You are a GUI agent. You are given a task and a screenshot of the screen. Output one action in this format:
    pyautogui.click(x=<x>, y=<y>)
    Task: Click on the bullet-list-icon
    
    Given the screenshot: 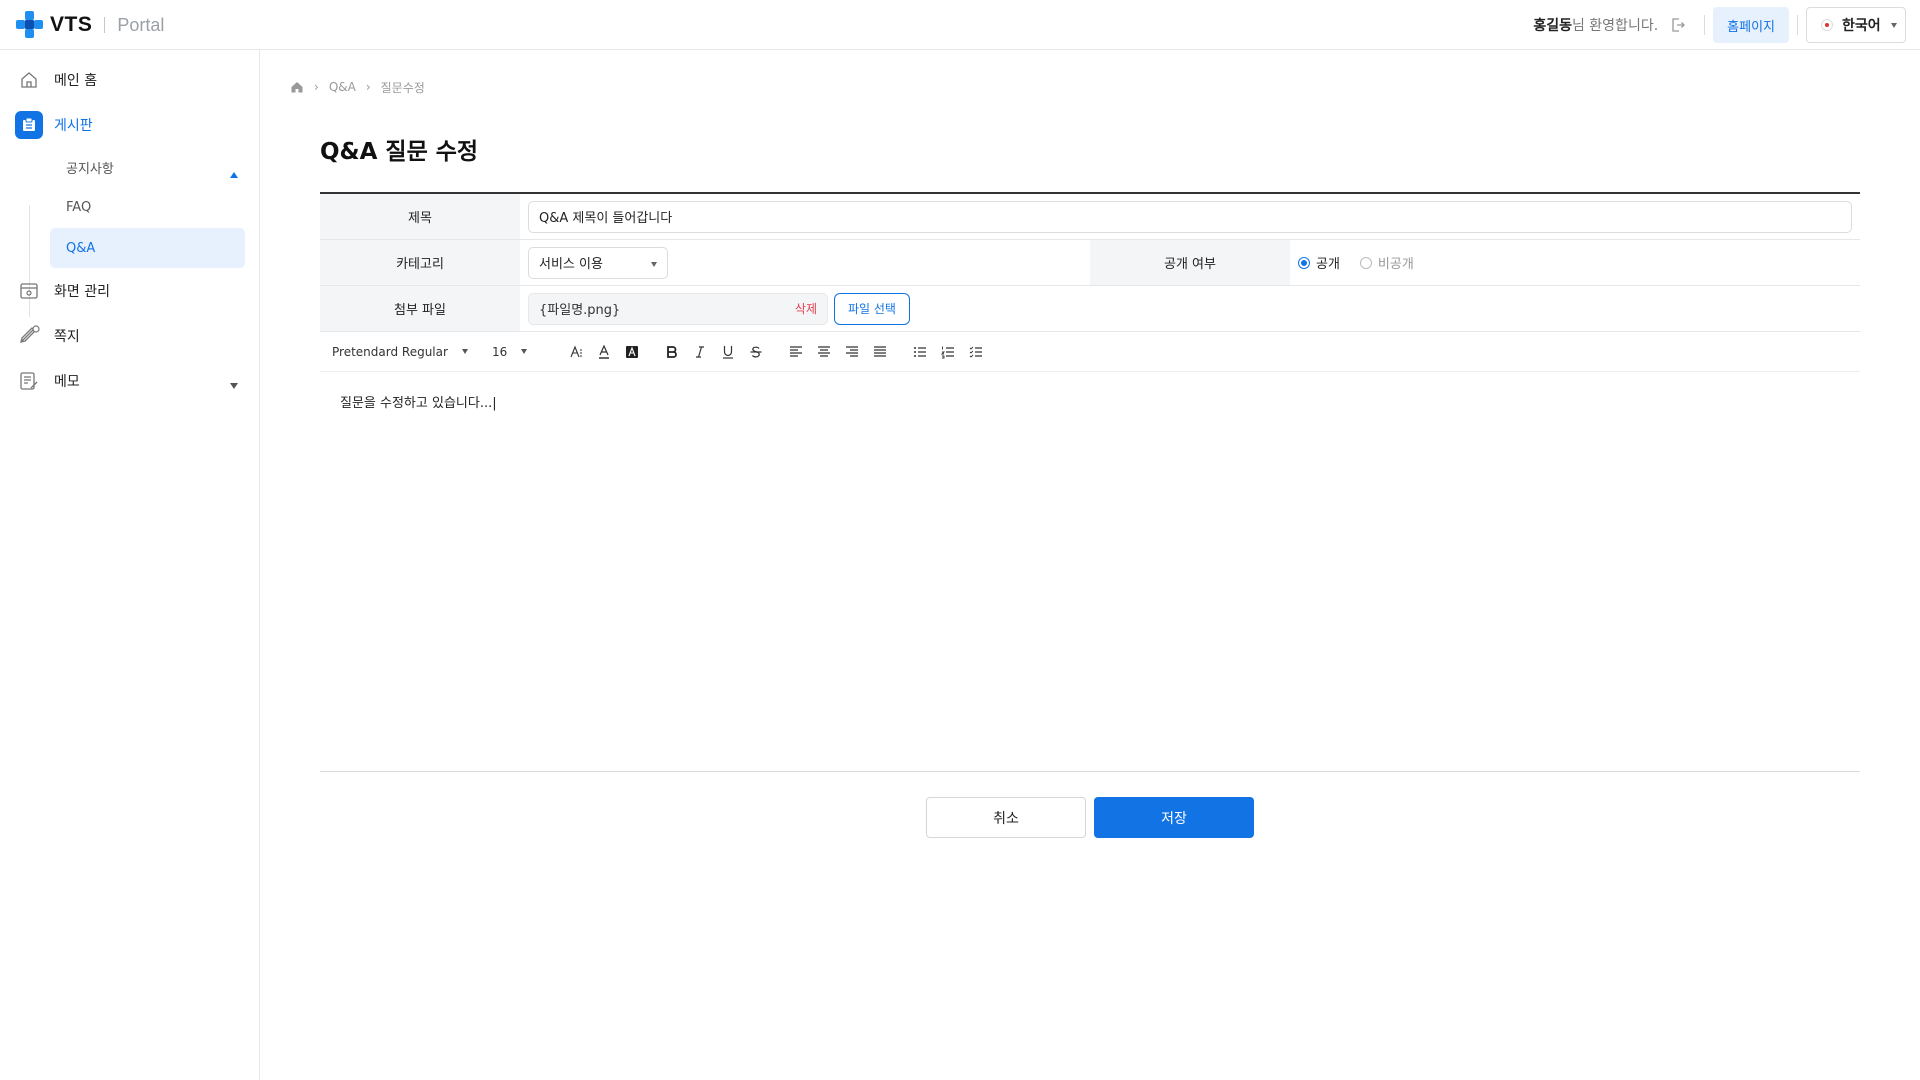 What is the action you would take?
    pyautogui.click(x=920, y=352)
    